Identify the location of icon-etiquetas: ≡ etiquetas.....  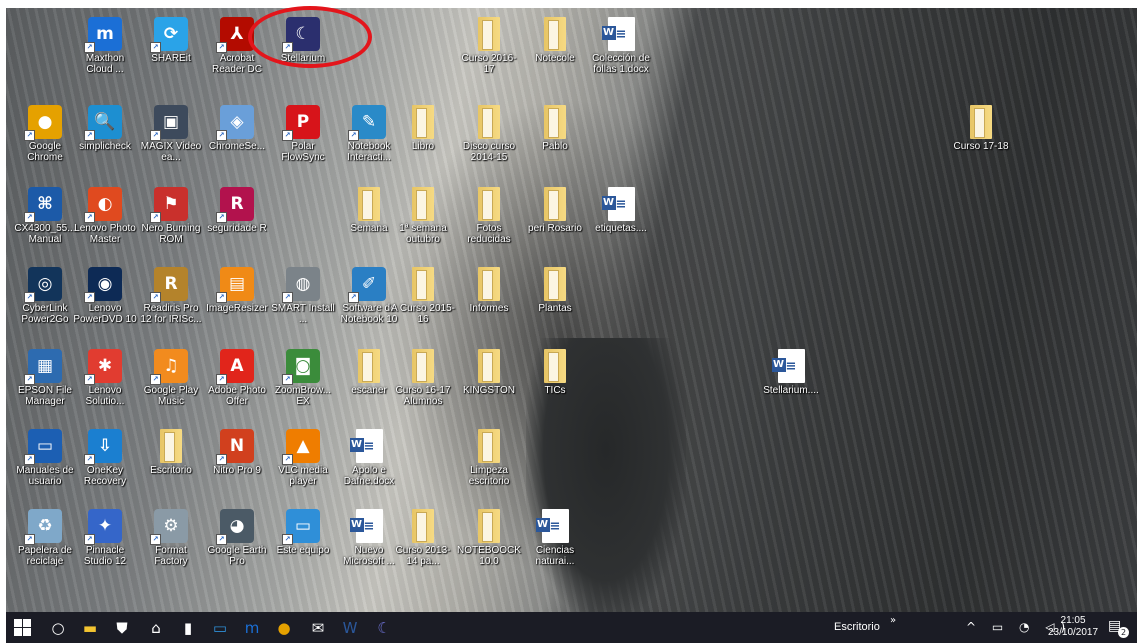
(621, 221).